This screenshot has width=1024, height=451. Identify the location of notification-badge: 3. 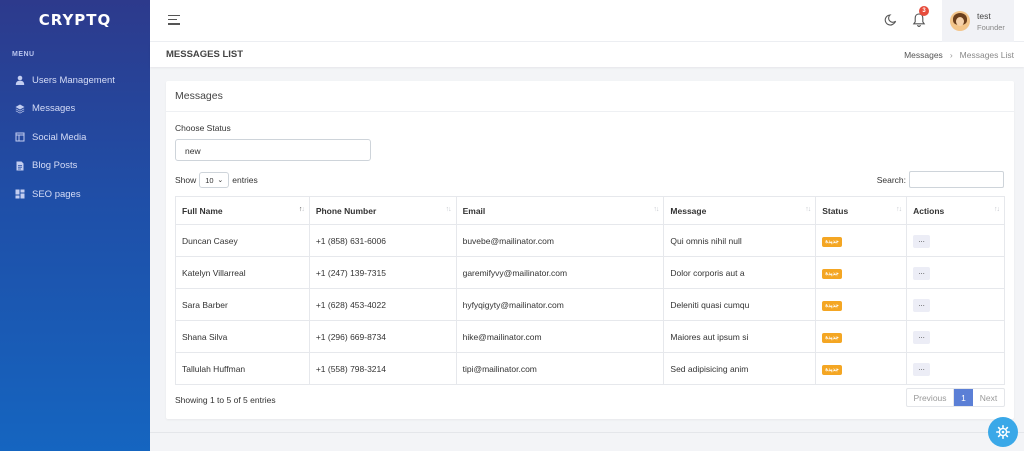
(924, 11).